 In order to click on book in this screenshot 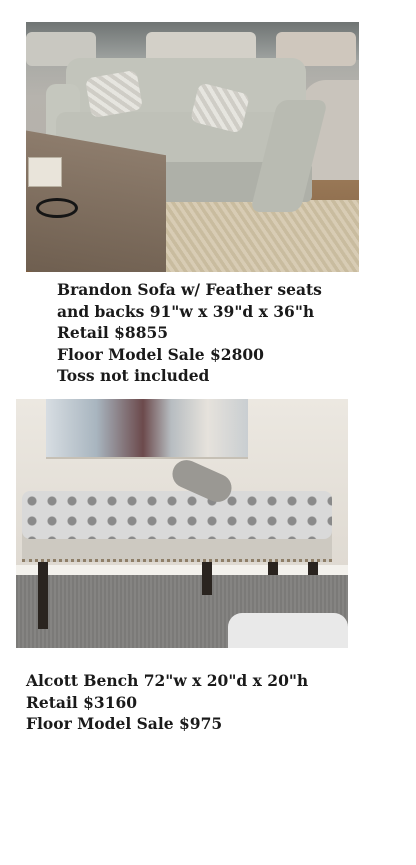, I will do `click(45, 172)`.